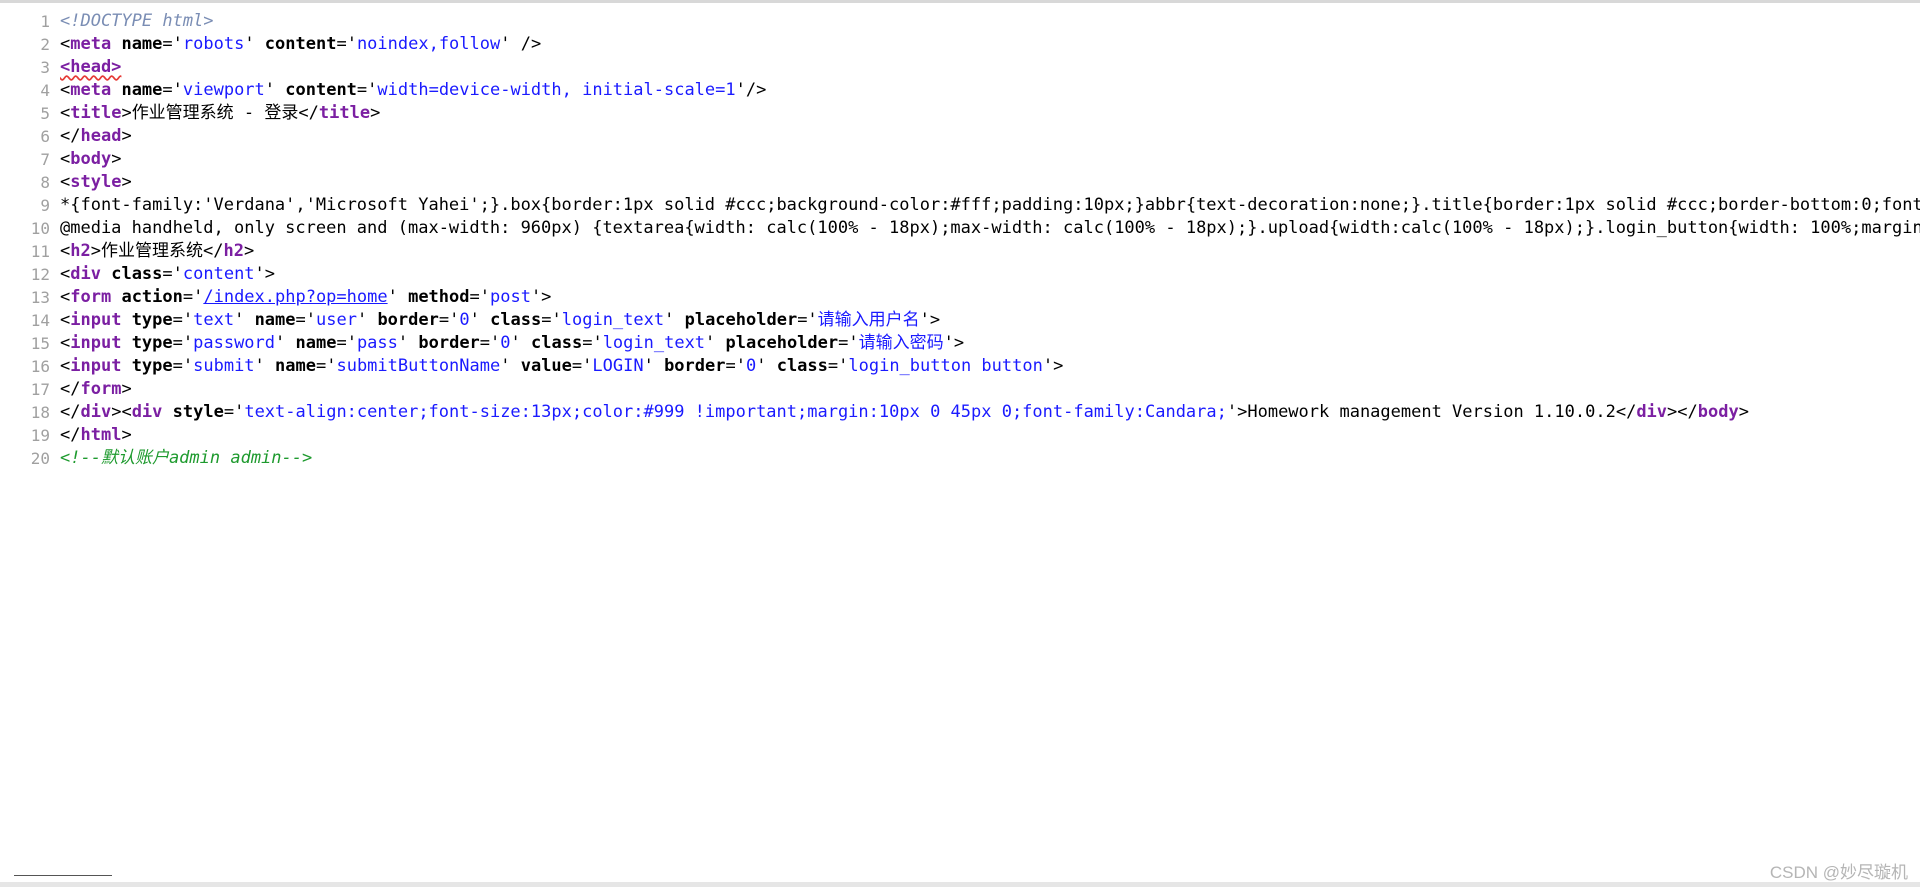 The height and width of the screenshot is (887, 1920). Describe the element at coordinates (40, 251) in the screenshot. I see `line-number: 11` at that location.